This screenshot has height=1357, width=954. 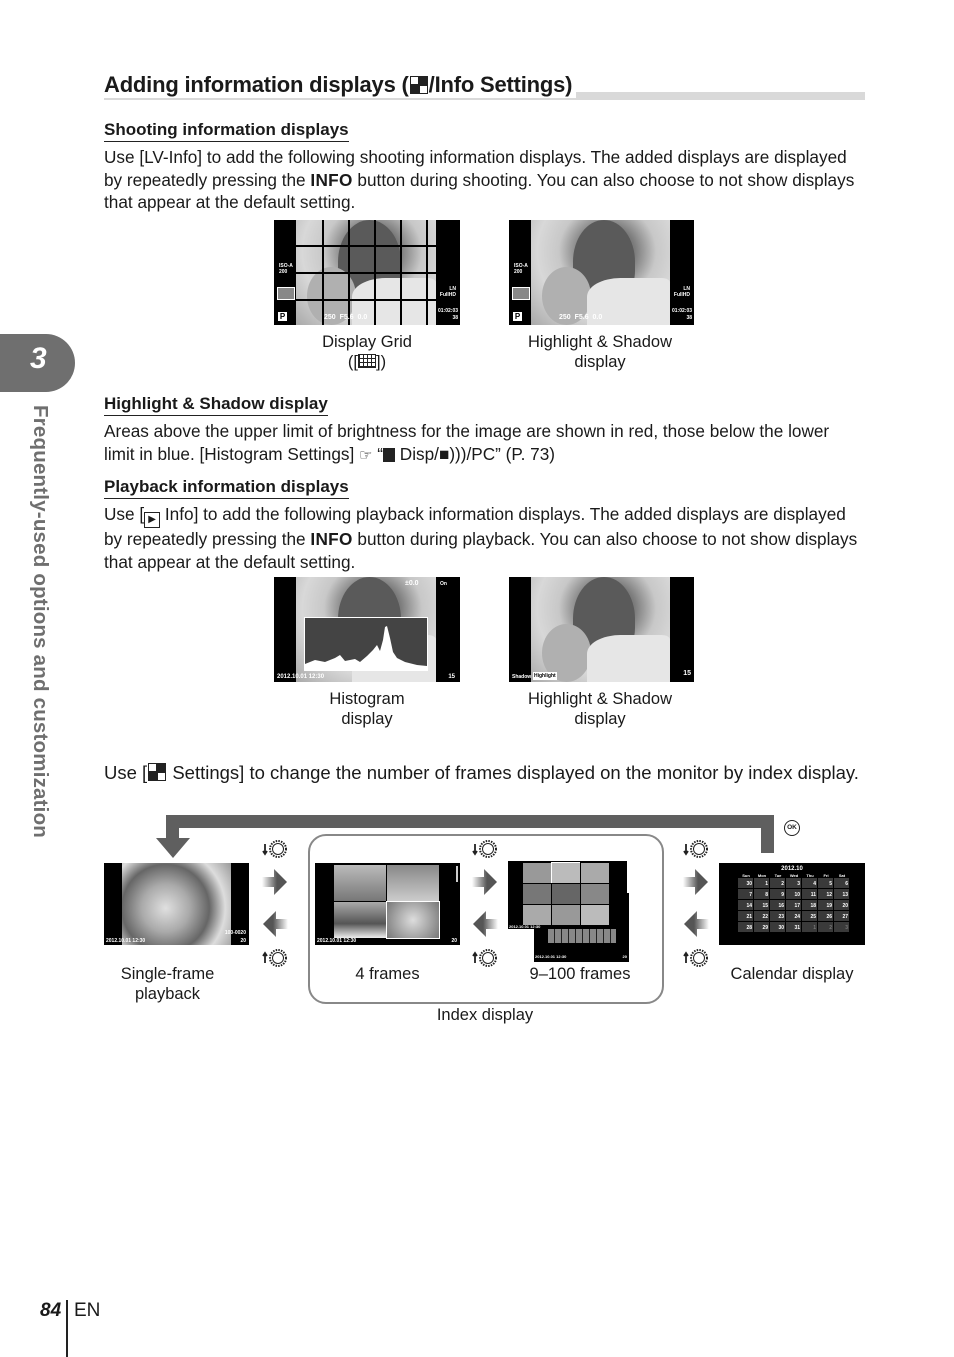 What do you see at coordinates (761, 927) in the screenshot?
I see `calendar-day: 29` at bounding box center [761, 927].